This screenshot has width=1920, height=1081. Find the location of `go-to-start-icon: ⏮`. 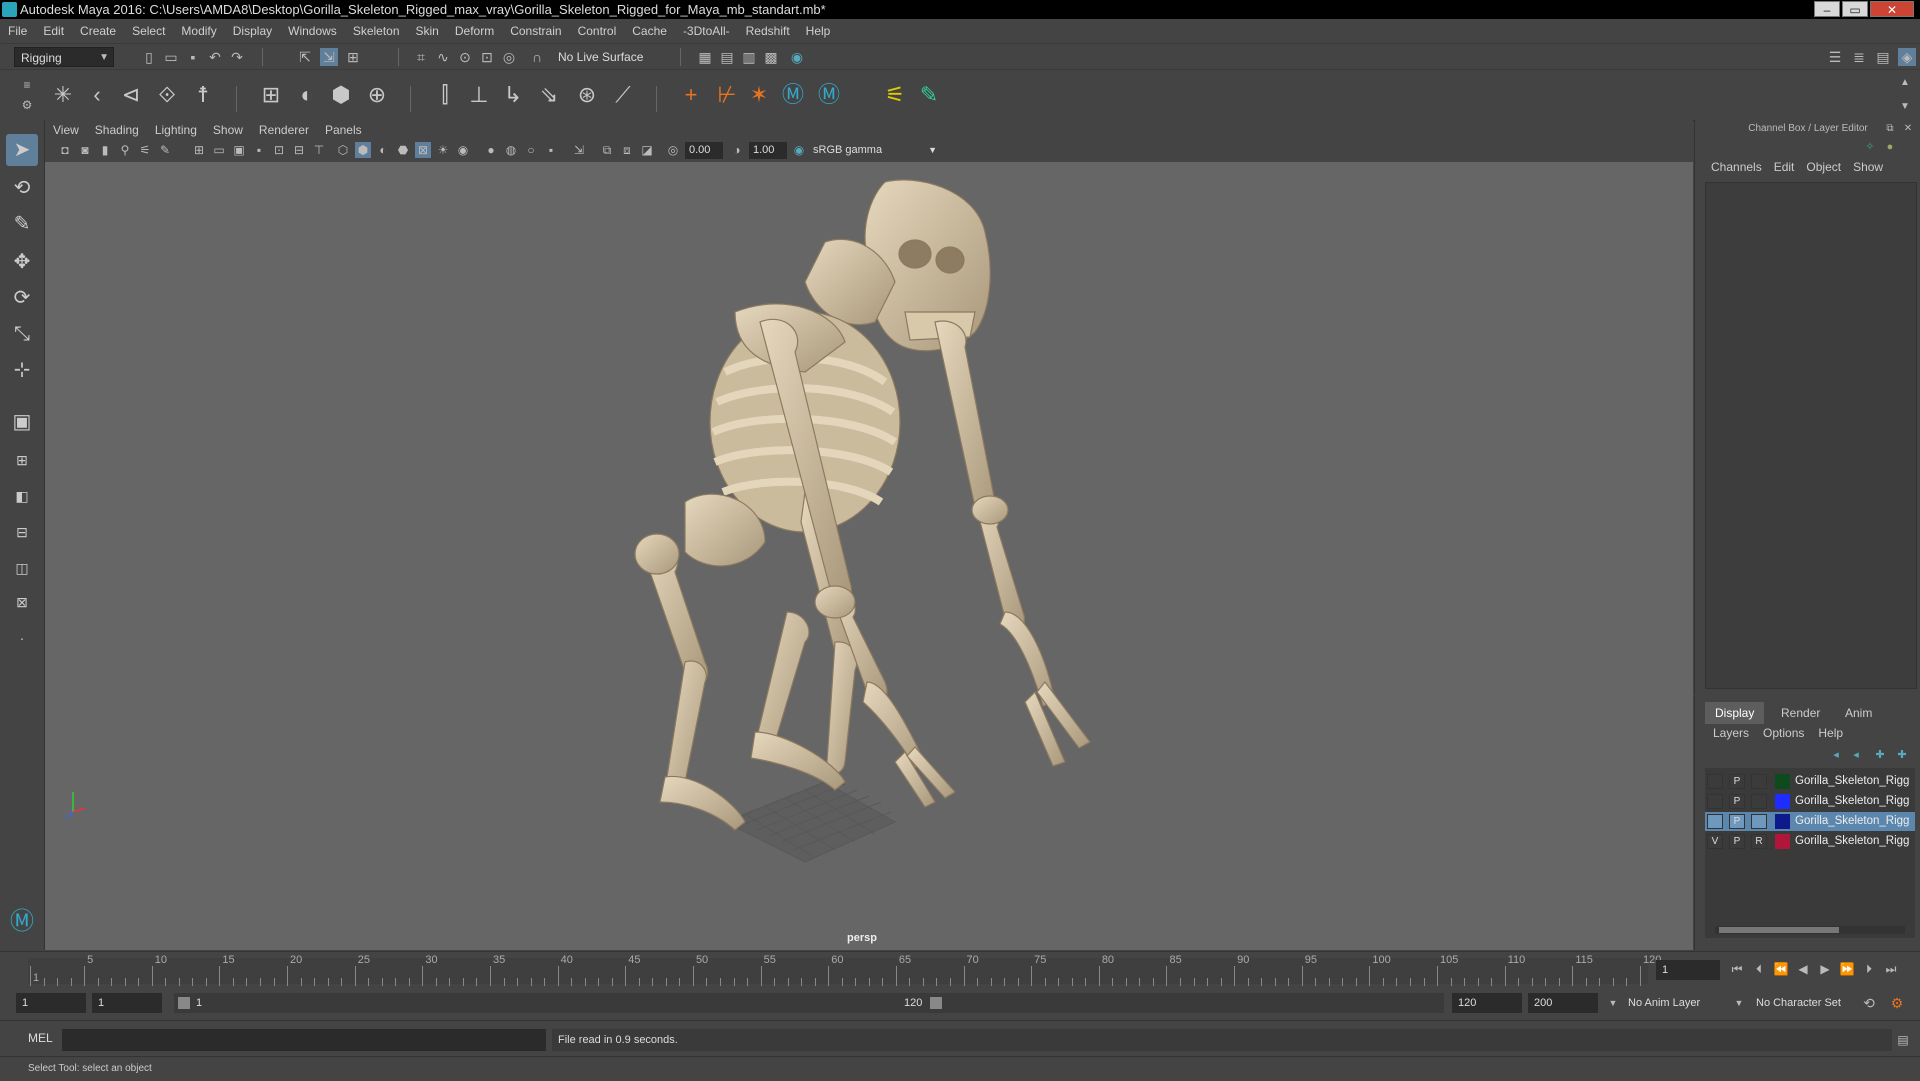

go-to-start-icon: ⏮ is located at coordinates (1737, 969).